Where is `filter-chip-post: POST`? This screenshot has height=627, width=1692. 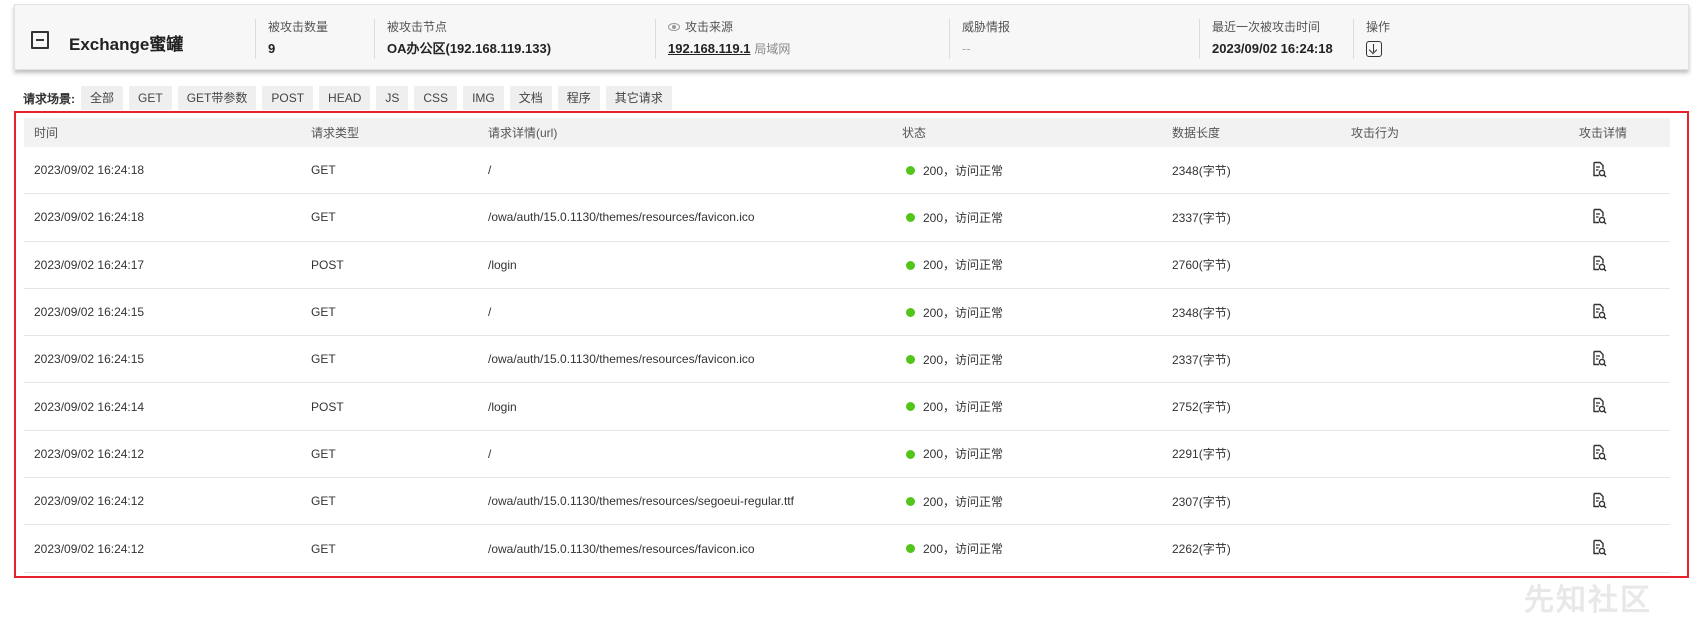
filter-chip-post: POST is located at coordinates (288, 98).